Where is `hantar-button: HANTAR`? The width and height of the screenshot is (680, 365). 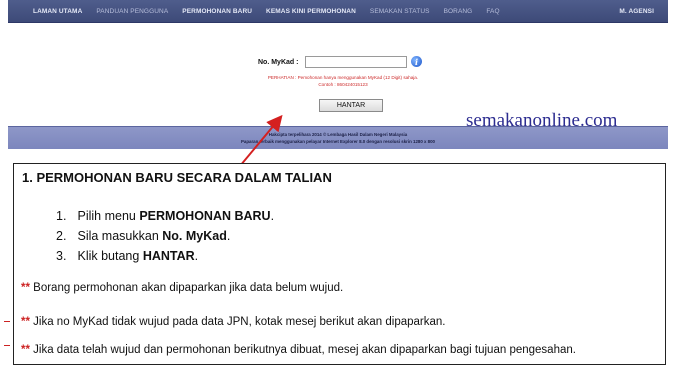 hantar-button: HANTAR is located at coordinates (351, 105).